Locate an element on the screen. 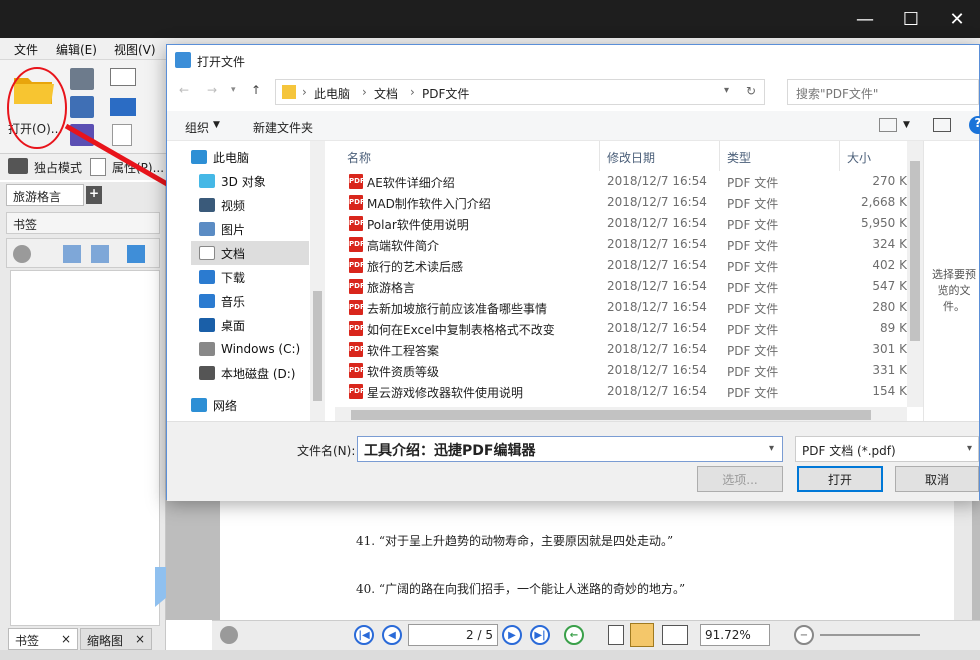 This screenshot has height=660, width=980. recent-dropdown-icon: ▾ is located at coordinates (233, 90).